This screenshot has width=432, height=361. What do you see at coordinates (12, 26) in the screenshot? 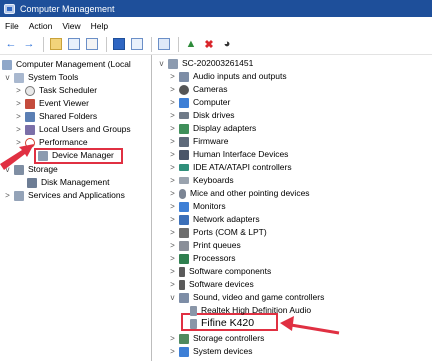
I see `menu-file: File` at bounding box center [12, 26].